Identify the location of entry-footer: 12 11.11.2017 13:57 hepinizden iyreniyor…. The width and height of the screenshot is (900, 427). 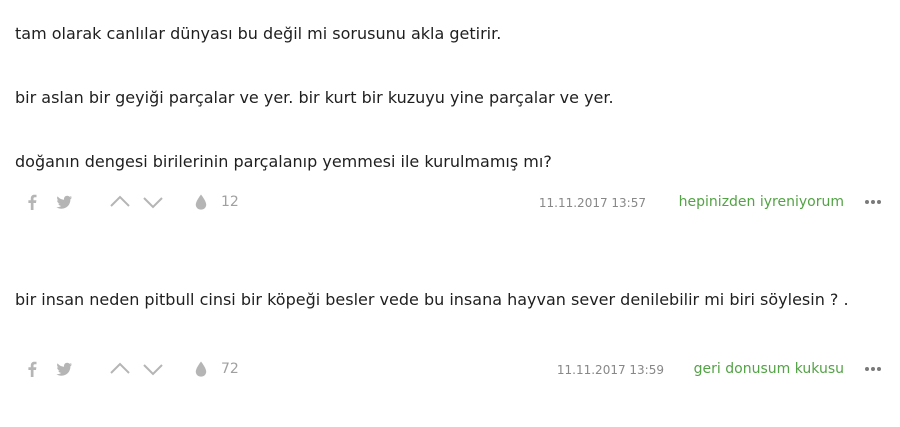
(450, 202).